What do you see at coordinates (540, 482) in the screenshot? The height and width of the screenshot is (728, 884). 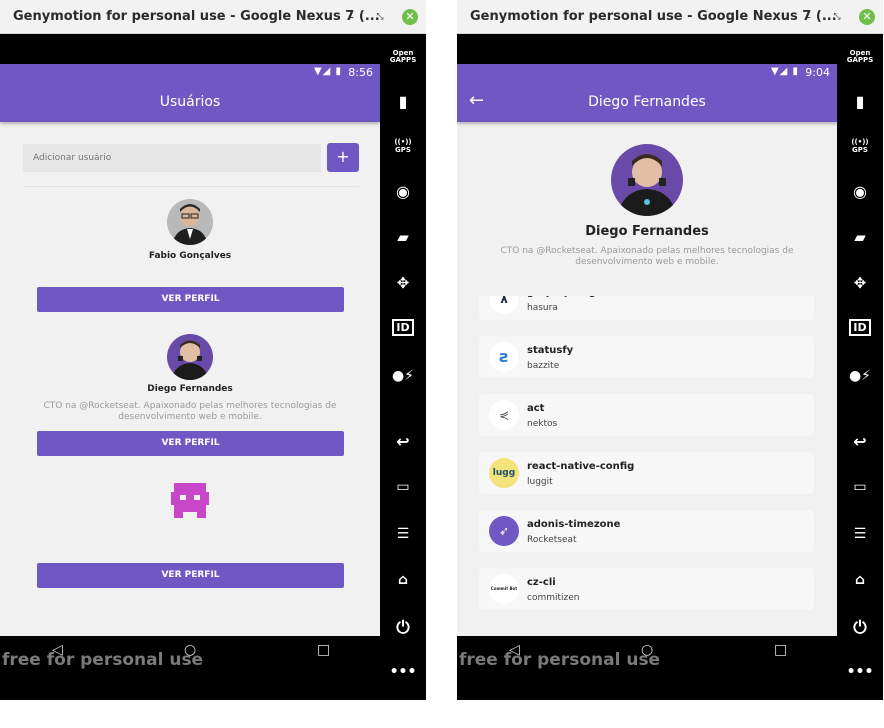 I see `repo-owner: luggit` at bounding box center [540, 482].